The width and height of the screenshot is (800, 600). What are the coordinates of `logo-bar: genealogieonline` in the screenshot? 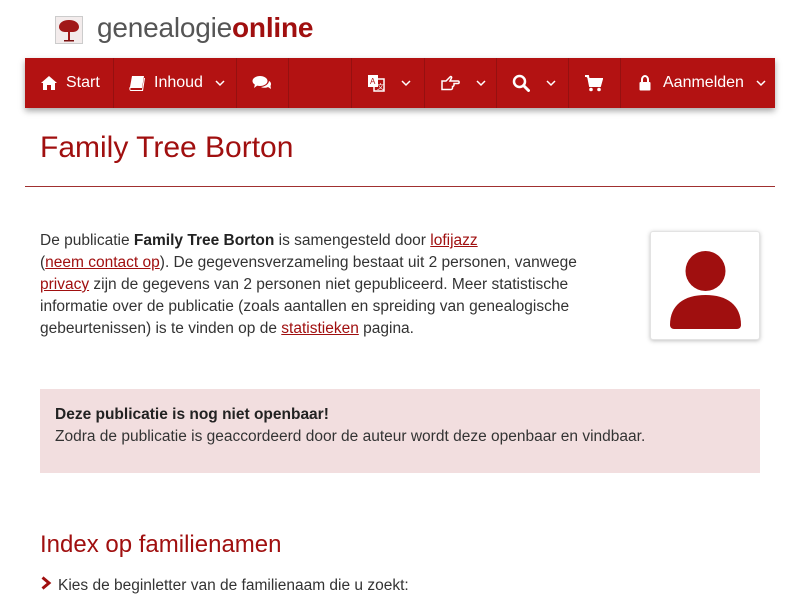 It's located at (400, 29).